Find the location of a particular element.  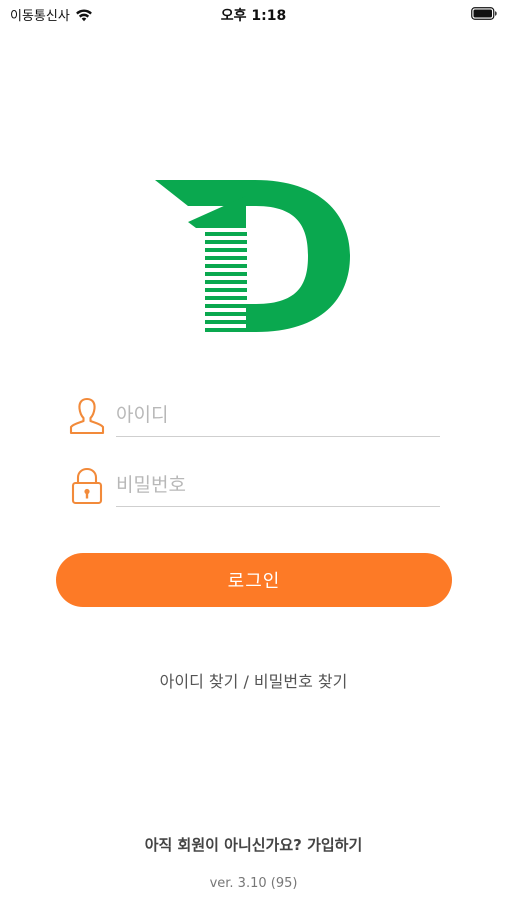

password-field-row is located at coordinates (254, 488).